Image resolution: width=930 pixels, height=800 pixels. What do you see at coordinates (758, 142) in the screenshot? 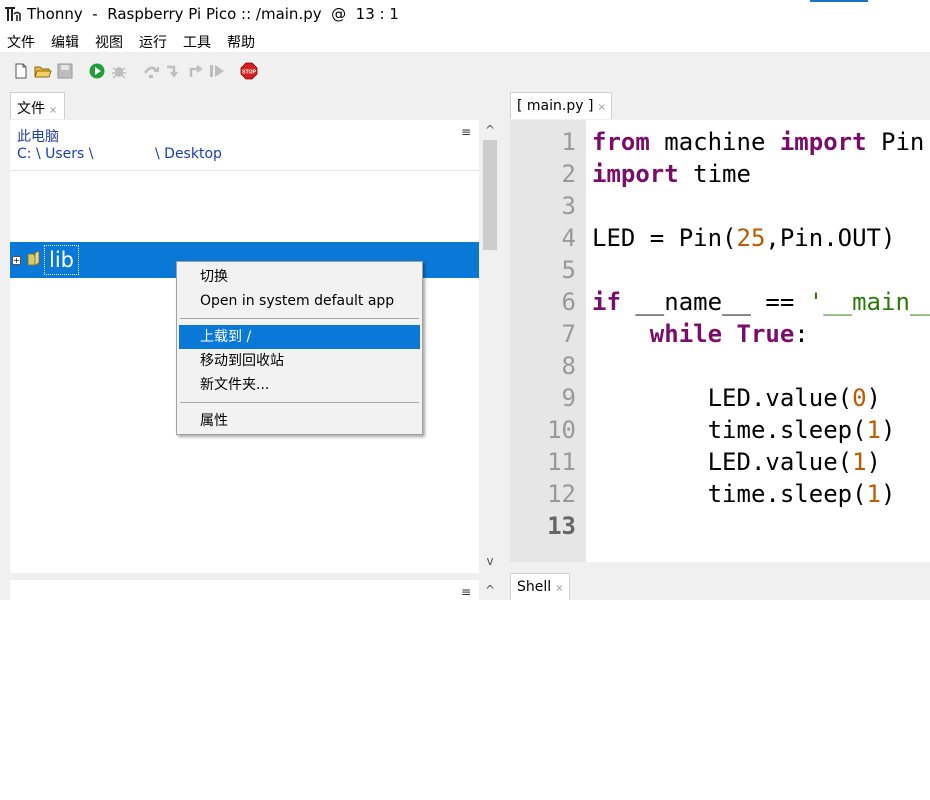
I see `code-line: from machine import Pin` at bounding box center [758, 142].